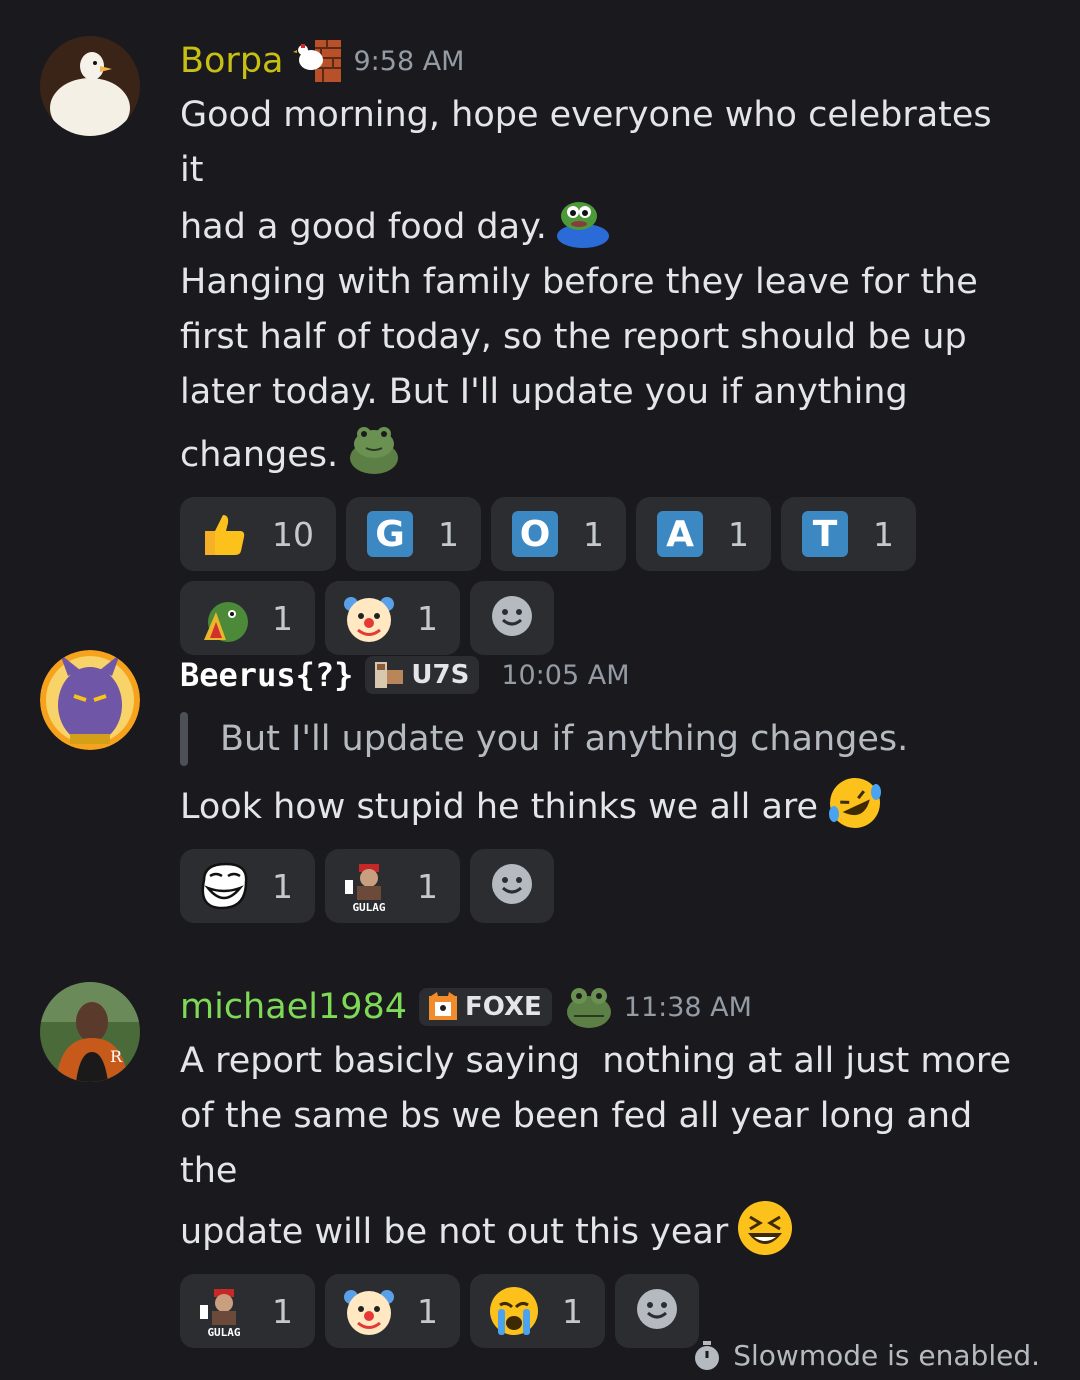 The height and width of the screenshot is (1380, 1080). I want to click on tag-label: FOXE, so click(503, 1007).